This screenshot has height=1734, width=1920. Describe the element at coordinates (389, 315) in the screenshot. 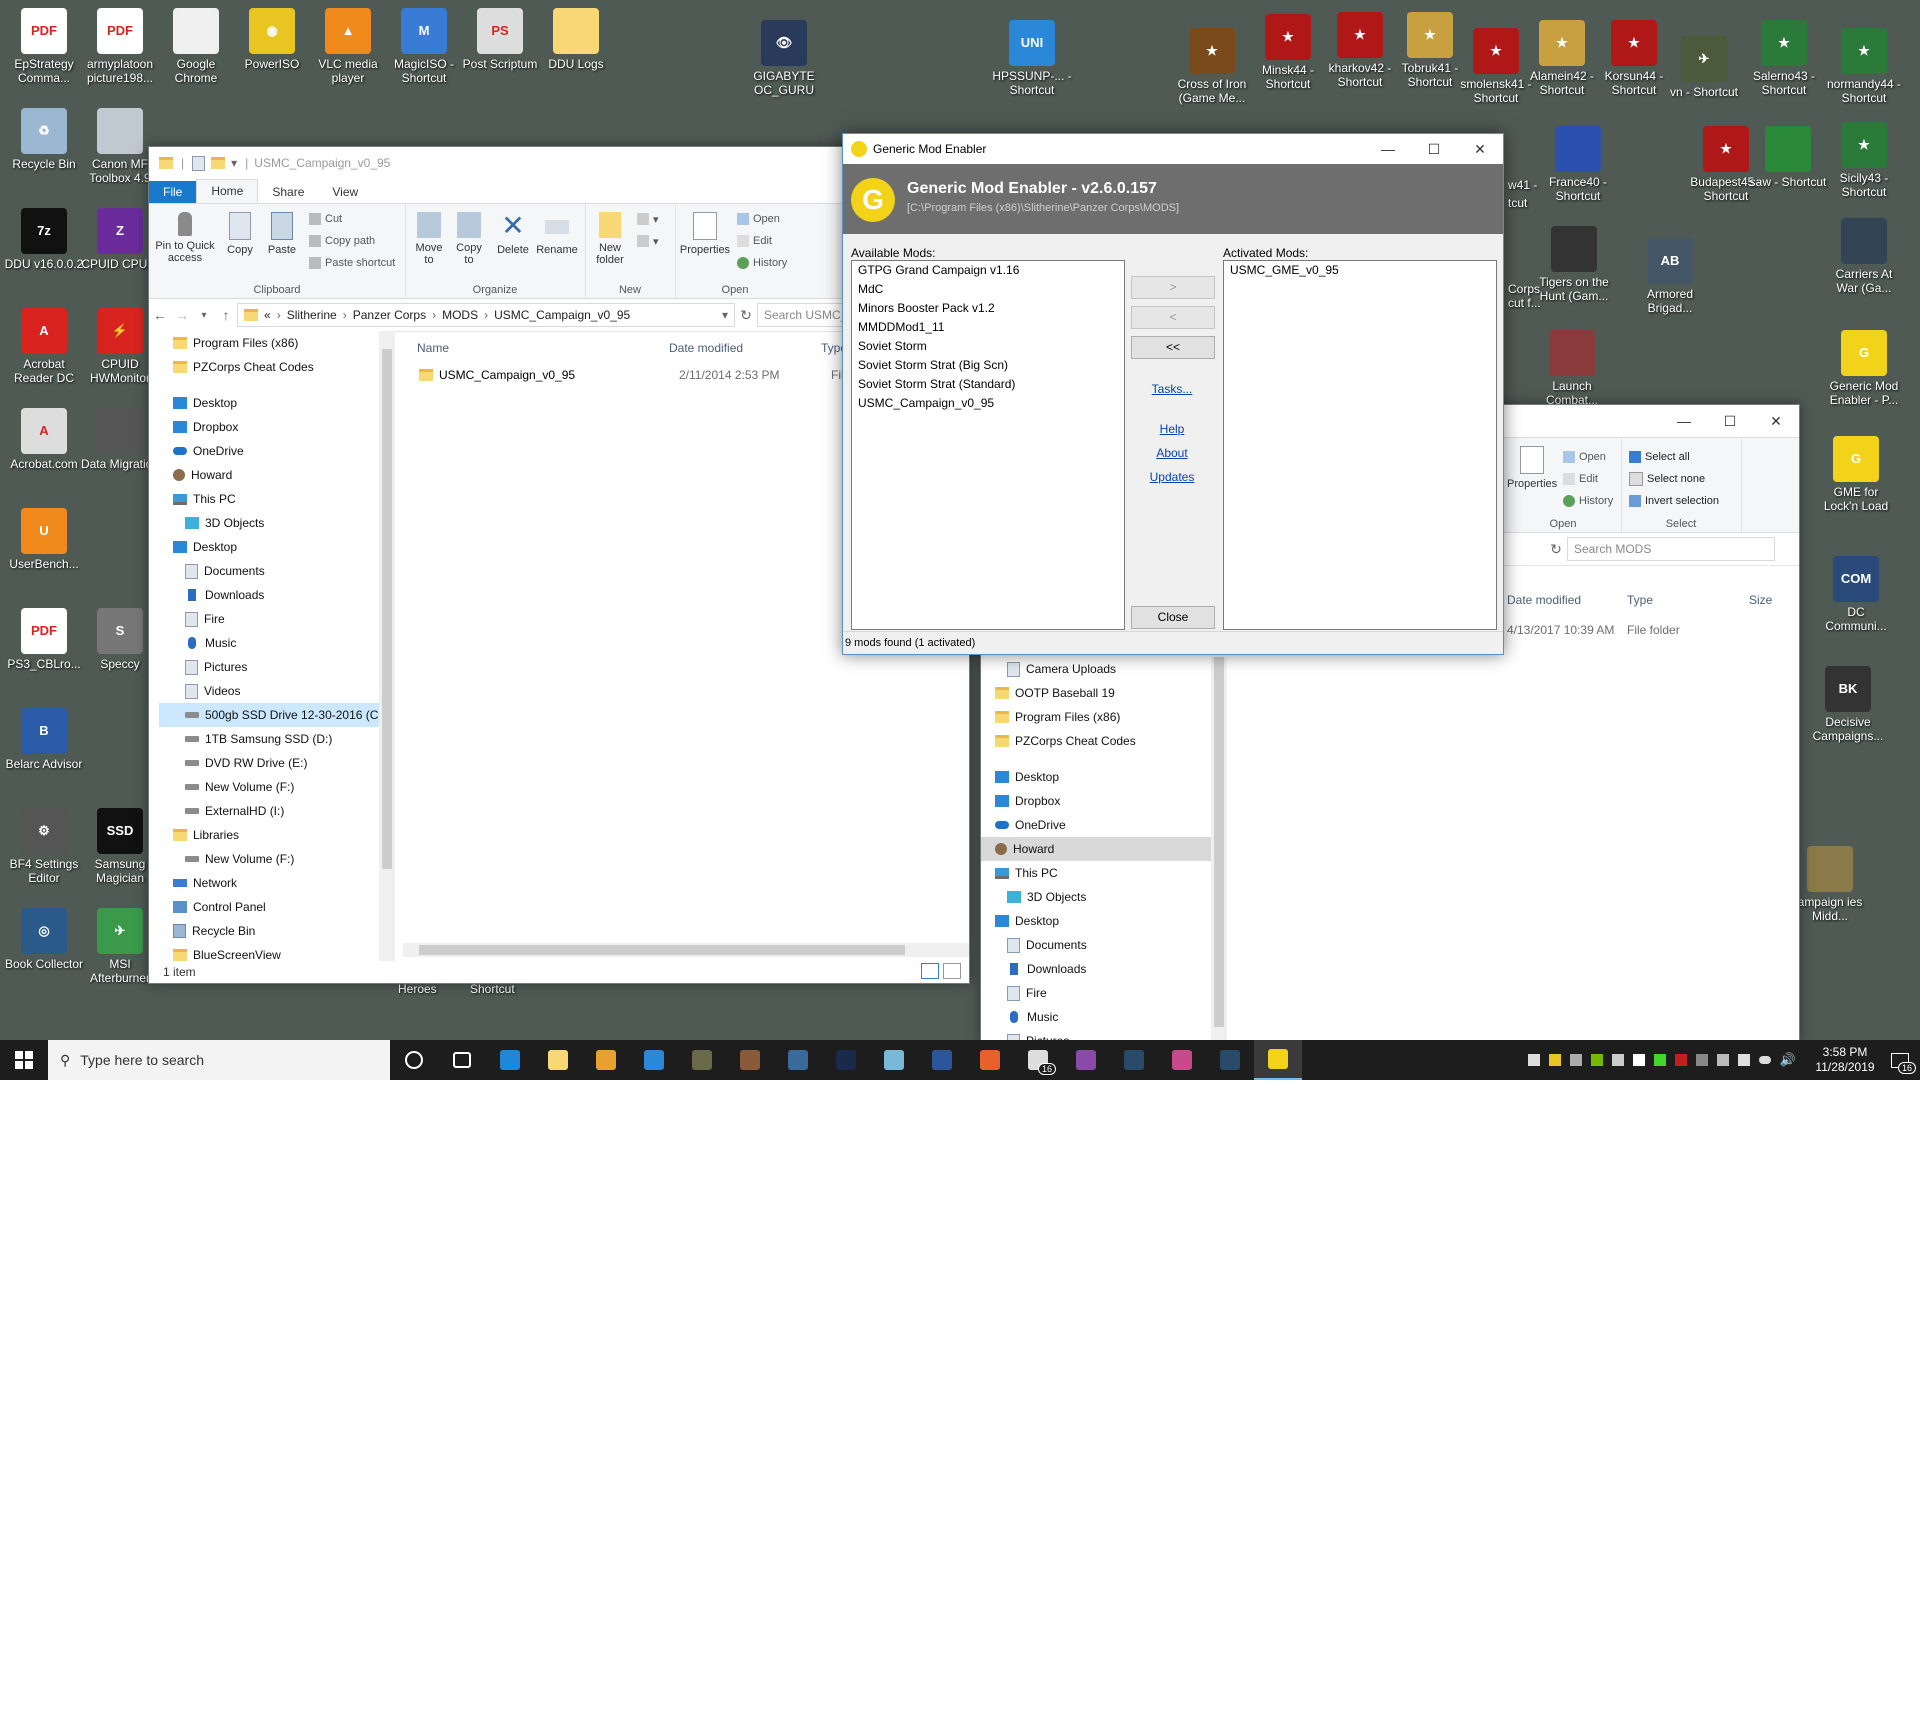

I see `breadcrumb-item: Panzer Corps` at that location.